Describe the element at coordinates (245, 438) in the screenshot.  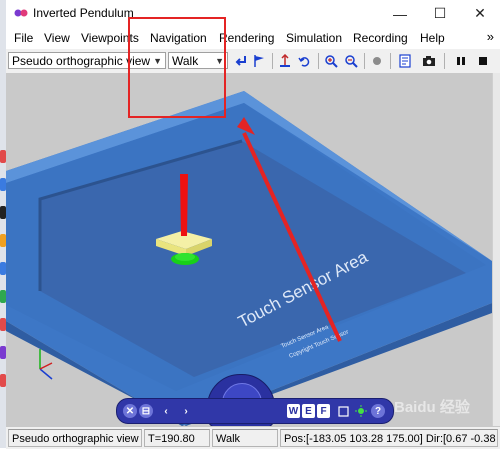
I see `status-navigation-mode: Walk` at that location.